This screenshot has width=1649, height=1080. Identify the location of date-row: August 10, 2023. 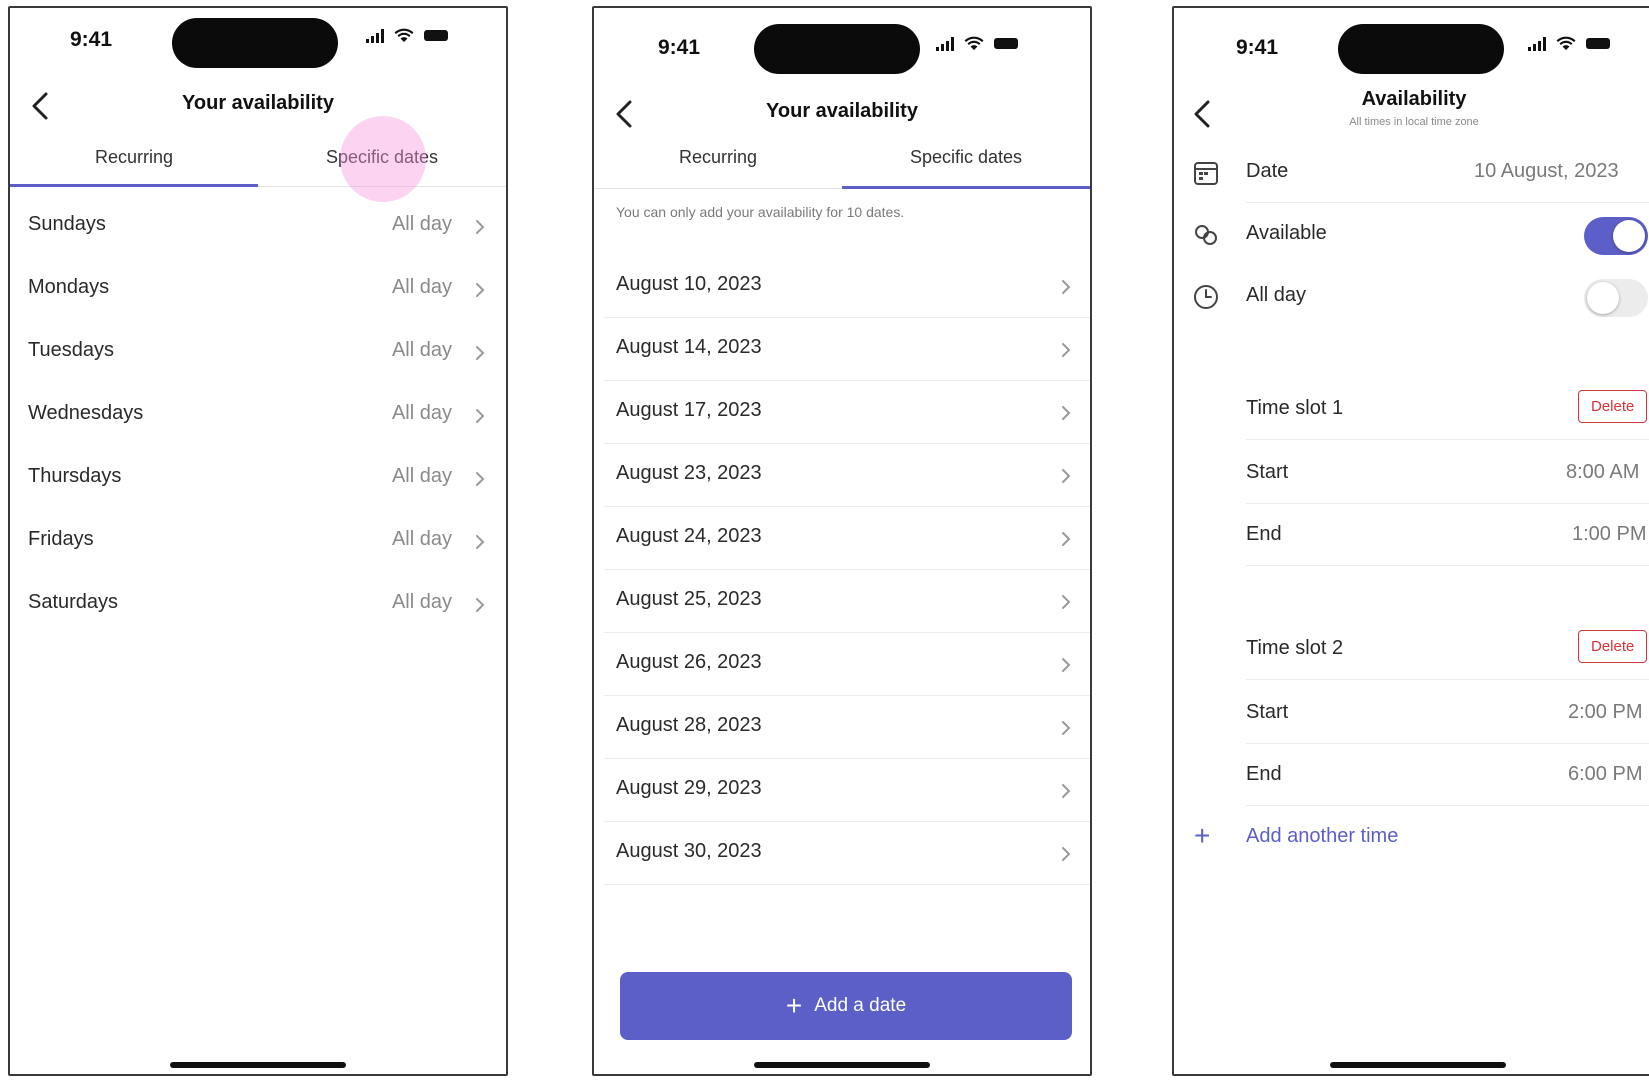
(847, 286).